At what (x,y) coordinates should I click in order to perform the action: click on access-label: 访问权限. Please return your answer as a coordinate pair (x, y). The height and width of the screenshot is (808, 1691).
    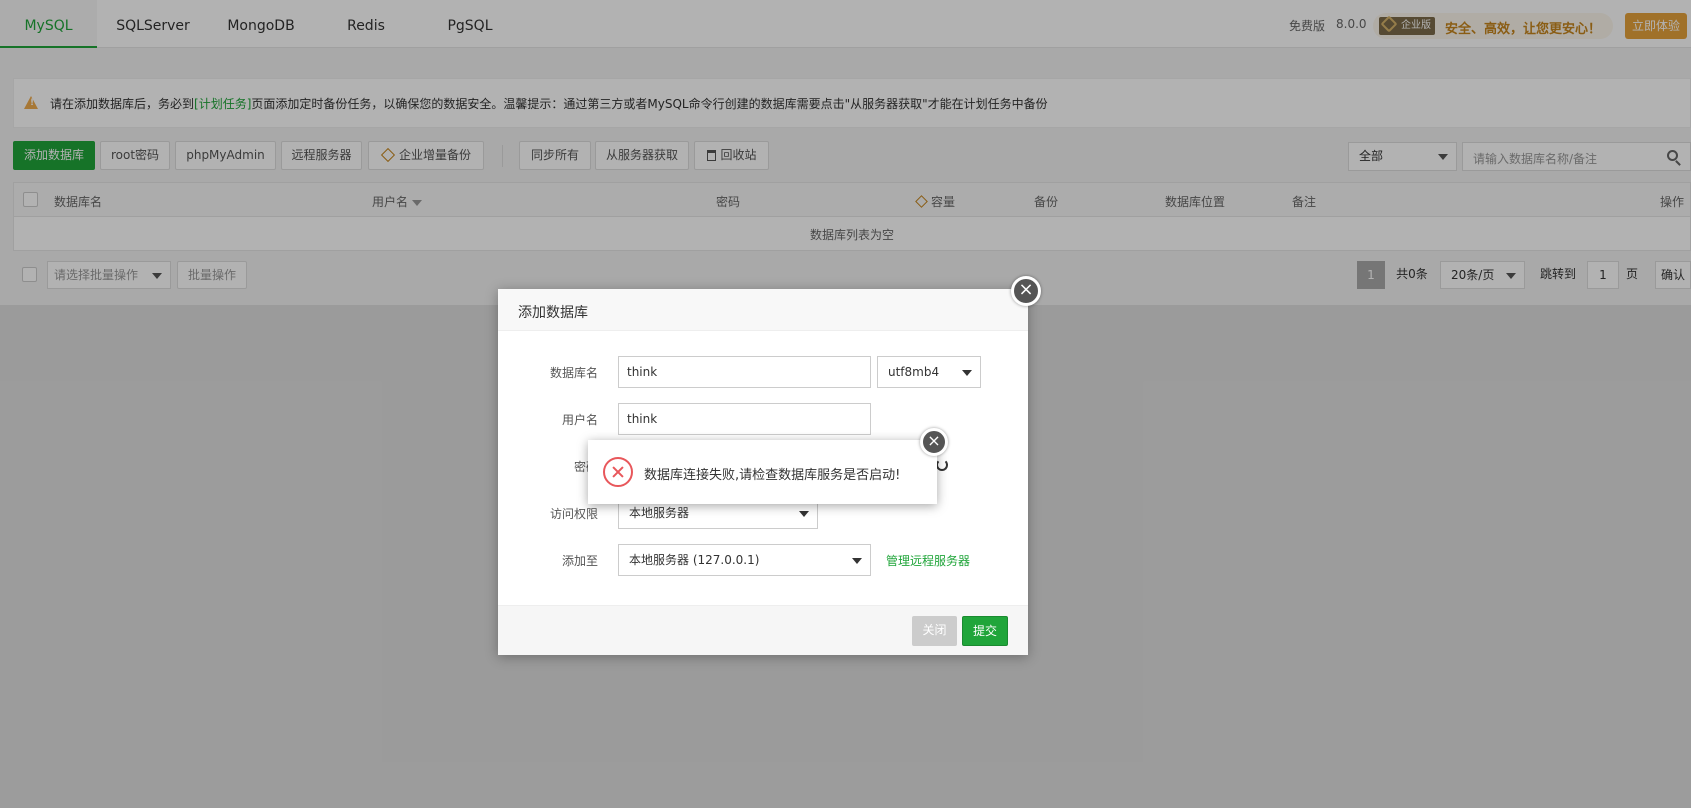
    Looking at the image, I should click on (573, 514).